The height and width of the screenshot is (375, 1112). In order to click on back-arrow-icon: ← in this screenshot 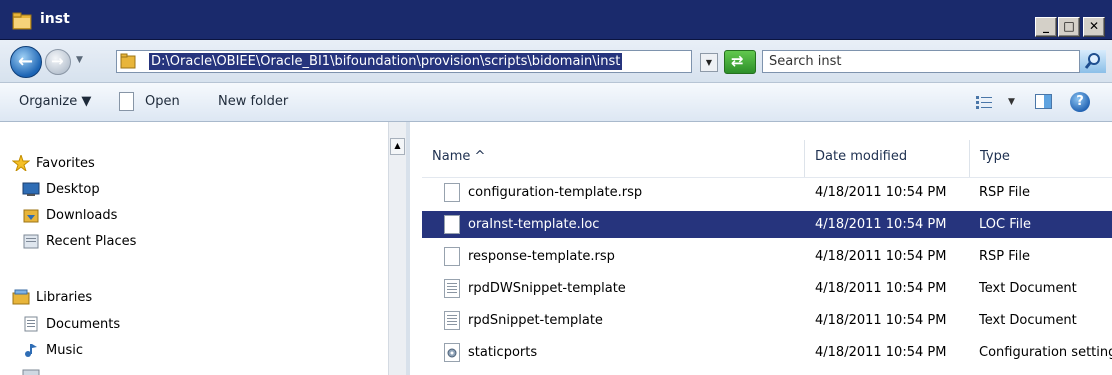, I will do `click(26, 61)`.